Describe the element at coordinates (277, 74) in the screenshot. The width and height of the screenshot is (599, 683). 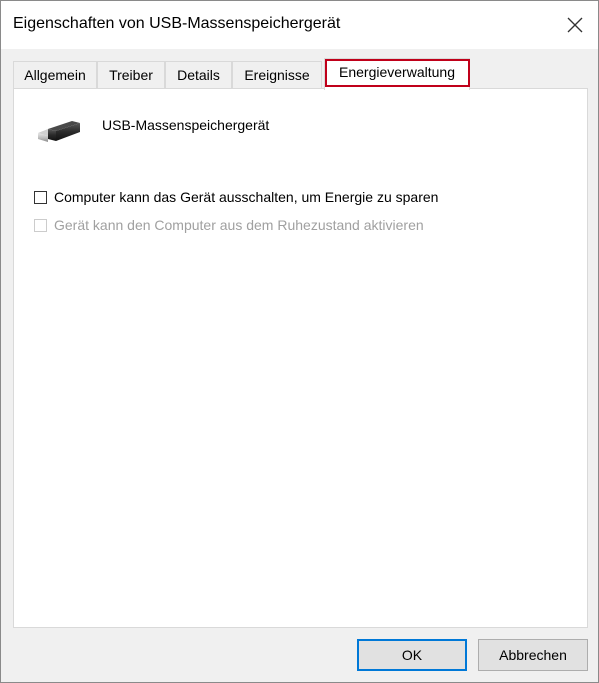
I see `tab-ereignisse: Ereignisse` at that location.